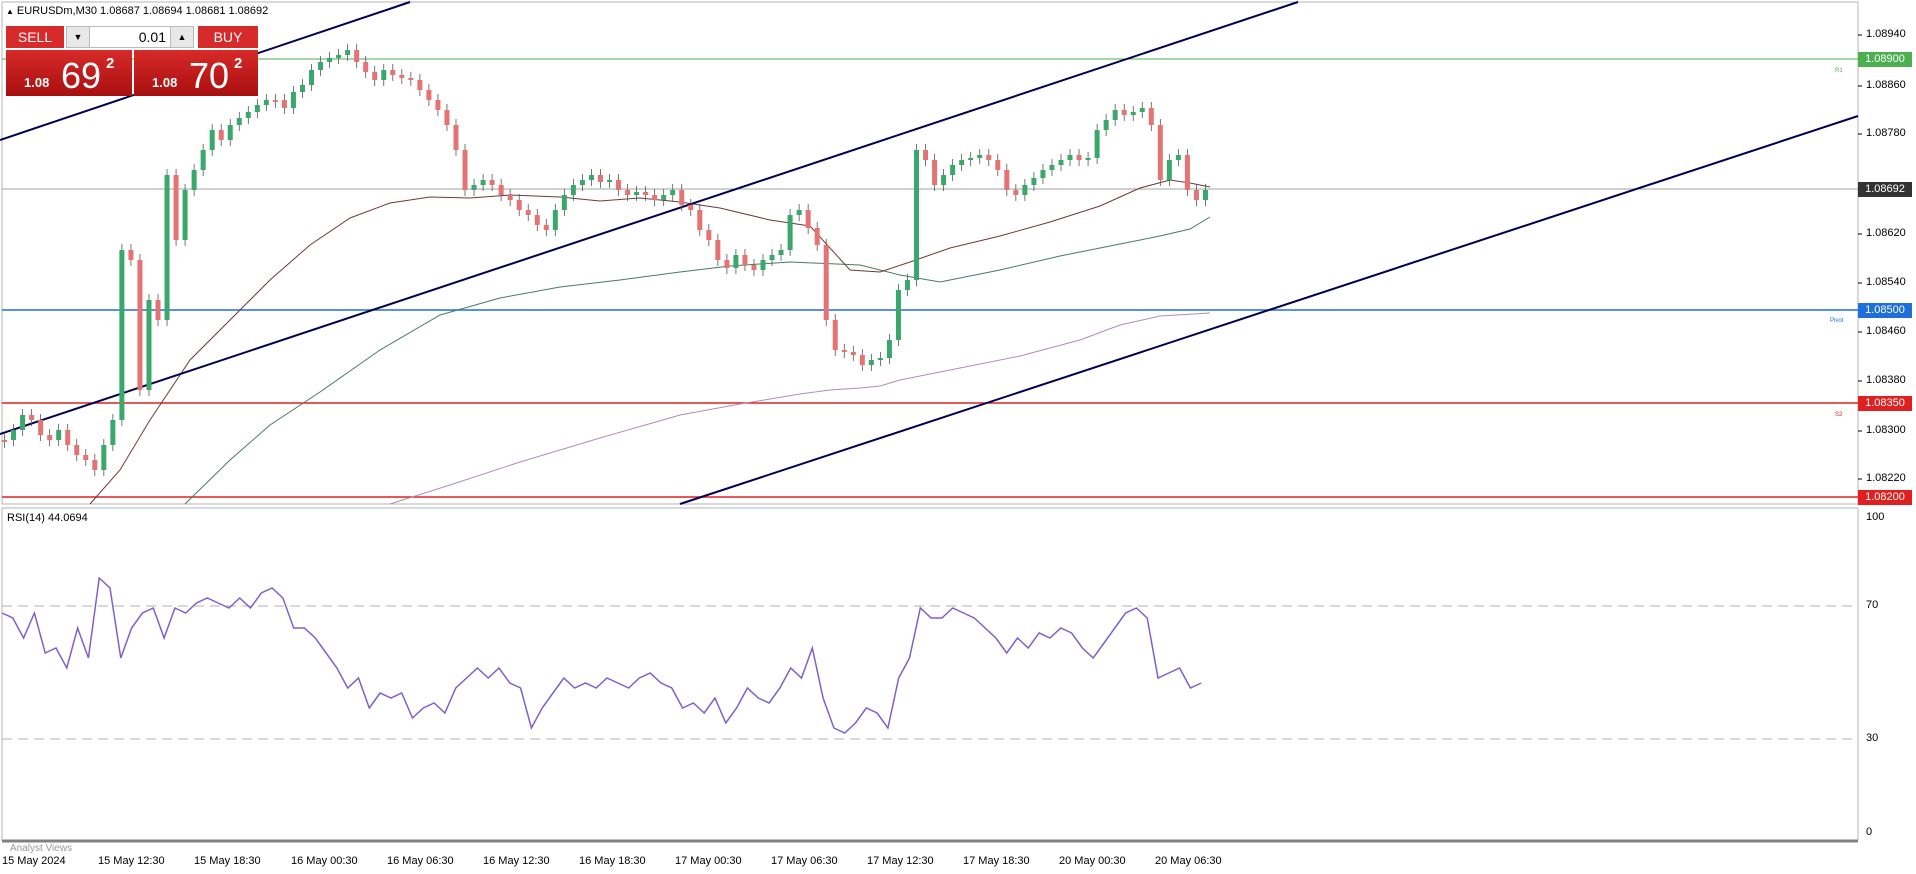 This screenshot has width=1916, height=874. Describe the element at coordinates (78, 37) in the screenshot. I see `volume-decrease-button: ▼` at that location.